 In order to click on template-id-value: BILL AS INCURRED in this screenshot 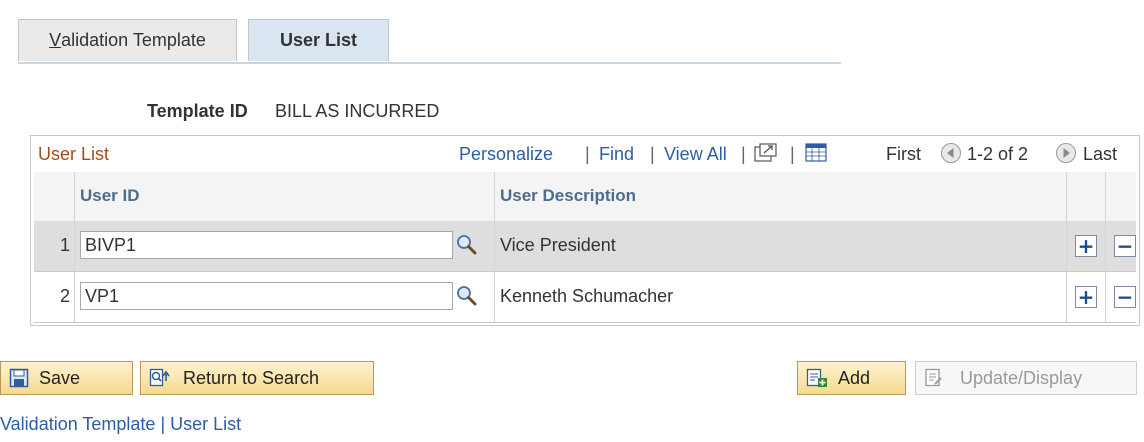, I will do `click(357, 111)`.